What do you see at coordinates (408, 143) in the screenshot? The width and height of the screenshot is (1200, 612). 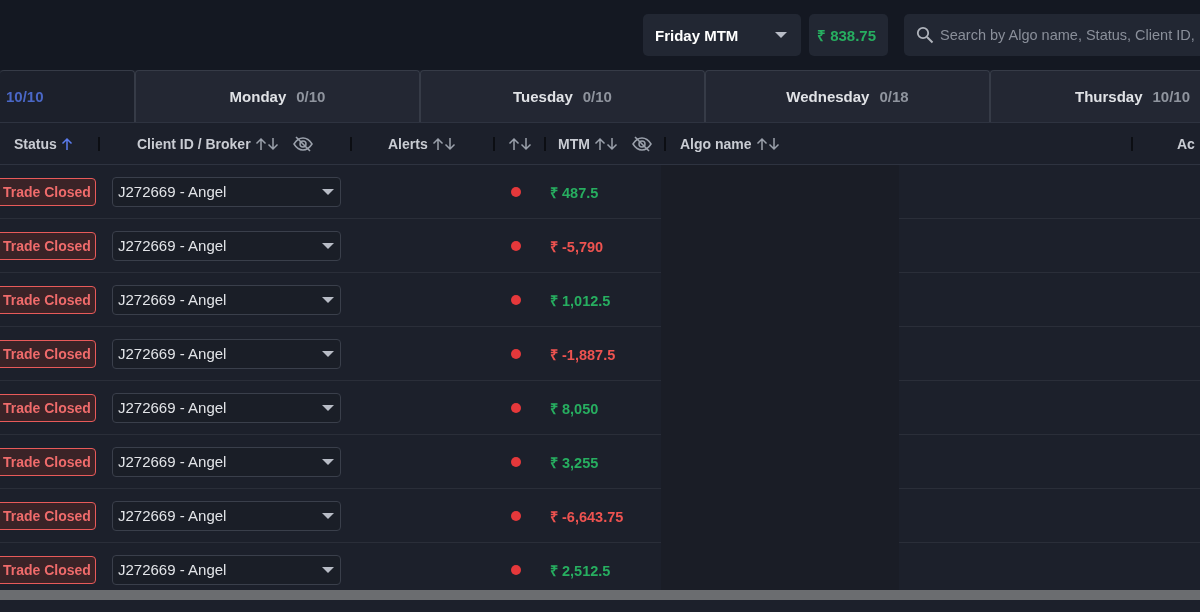 I see `column-header: Alerts` at bounding box center [408, 143].